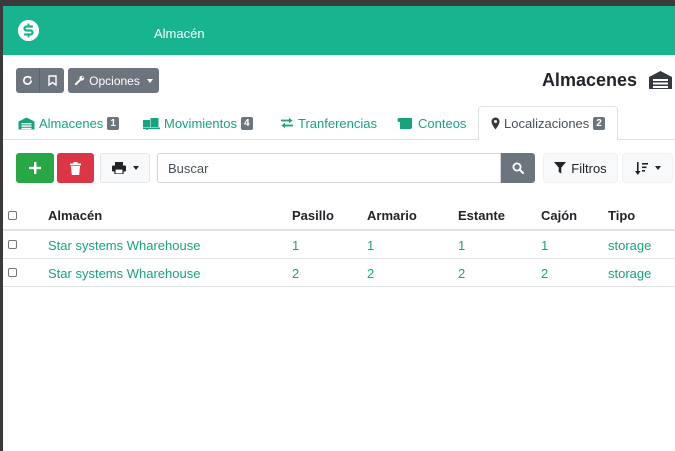 The image size is (675, 451). Describe the element at coordinates (621, 215) in the screenshot. I see `column-header-tipo: Tipo` at that location.